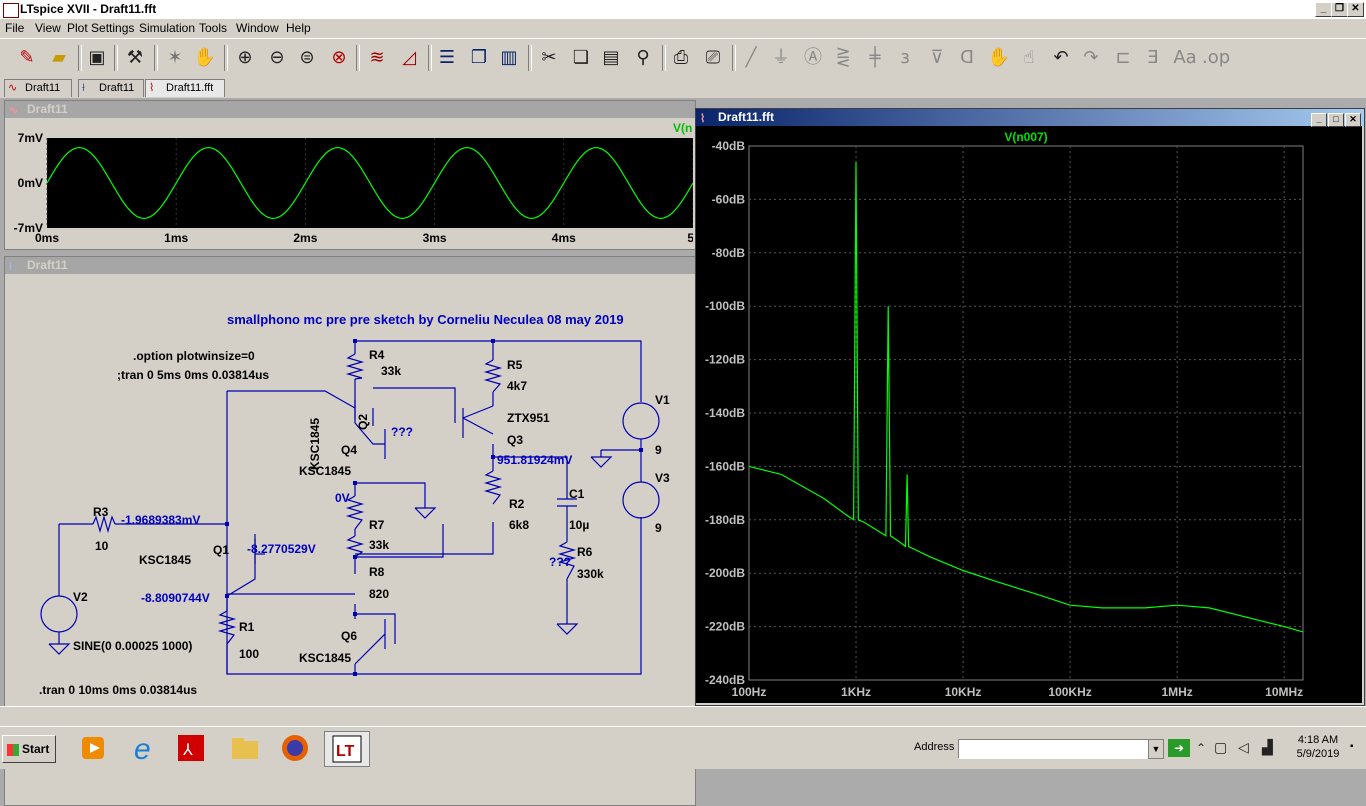 This screenshot has height=806, width=1366. What do you see at coordinates (519, 525) in the screenshot?
I see `r2-value: 6k8` at bounding box center [519, 525].